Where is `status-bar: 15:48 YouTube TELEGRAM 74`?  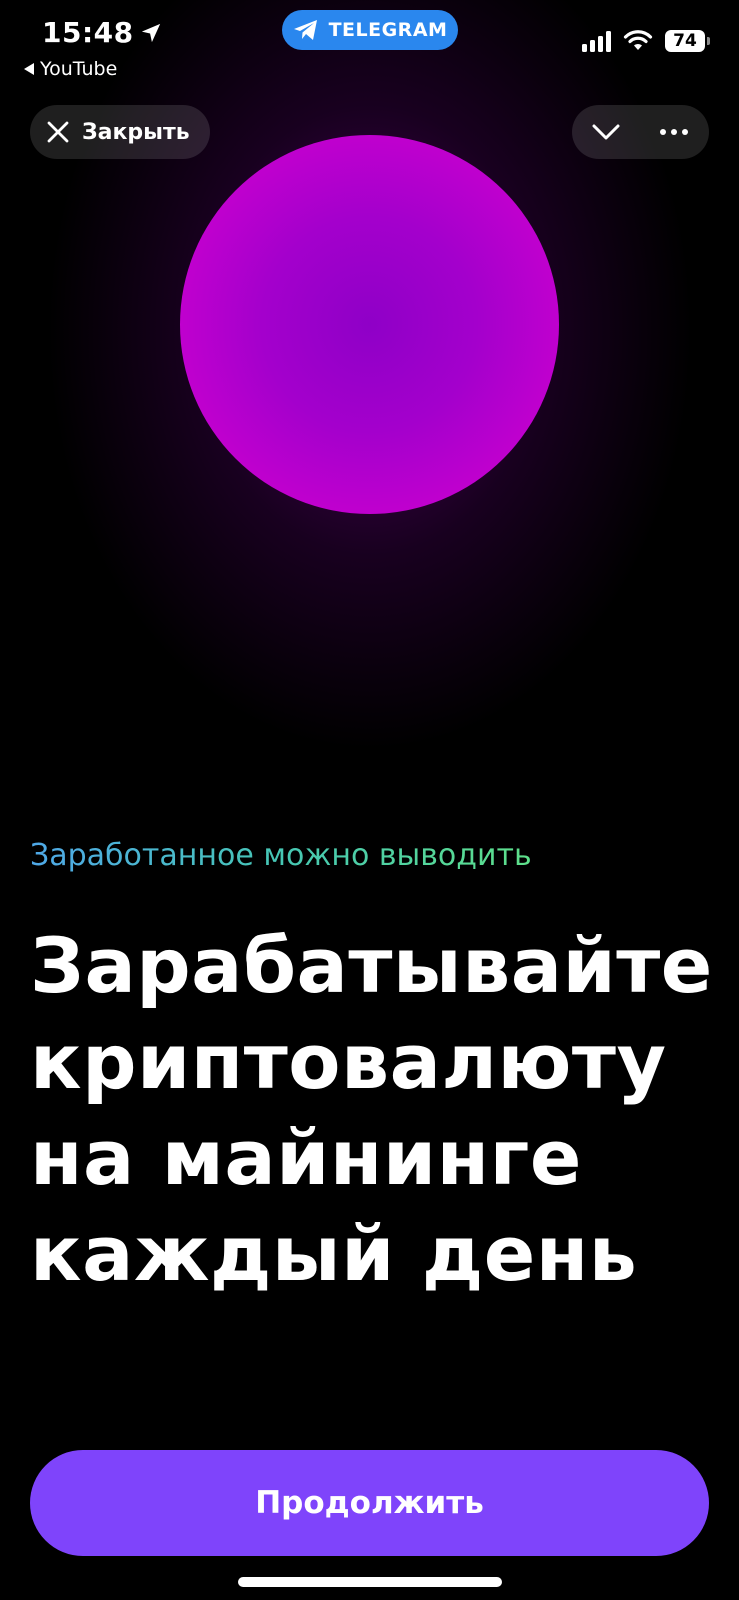
status-bar: 15:48 YouTube TELEGRAM 74 is located at coordinates (369, 45).